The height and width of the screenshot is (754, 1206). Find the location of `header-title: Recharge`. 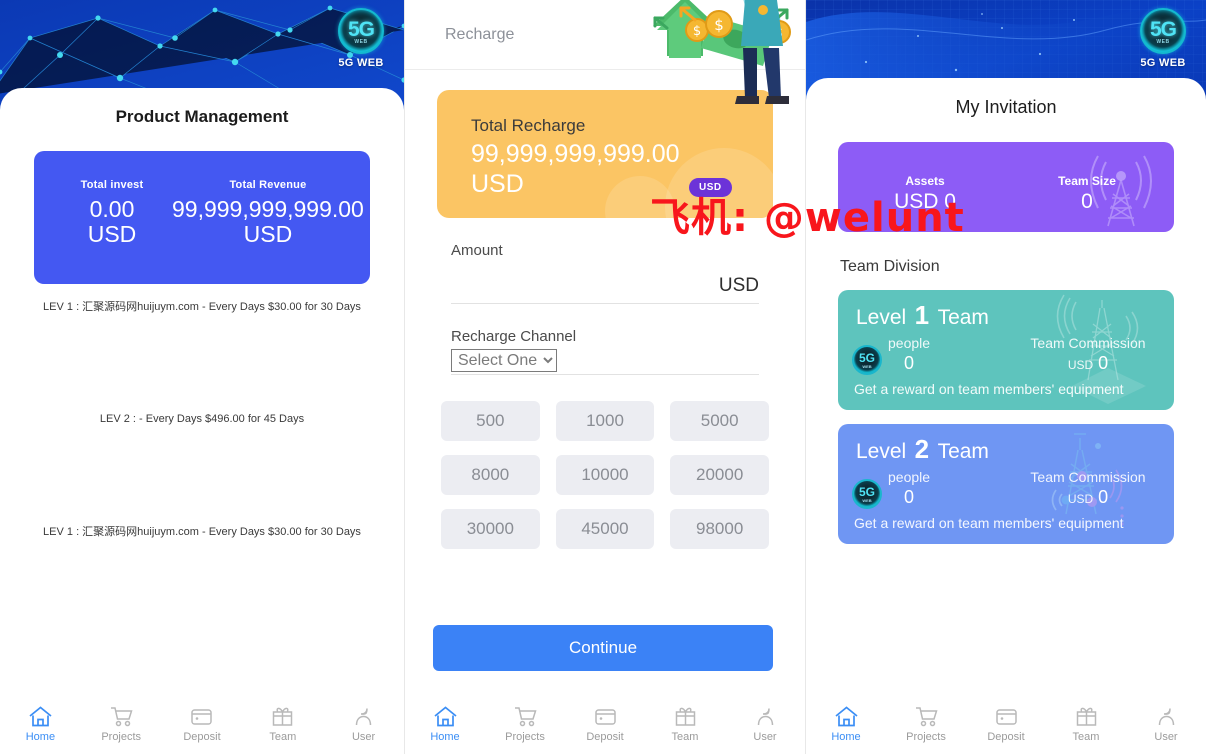

header-title: Recharge is located at coordinates (480, 34).